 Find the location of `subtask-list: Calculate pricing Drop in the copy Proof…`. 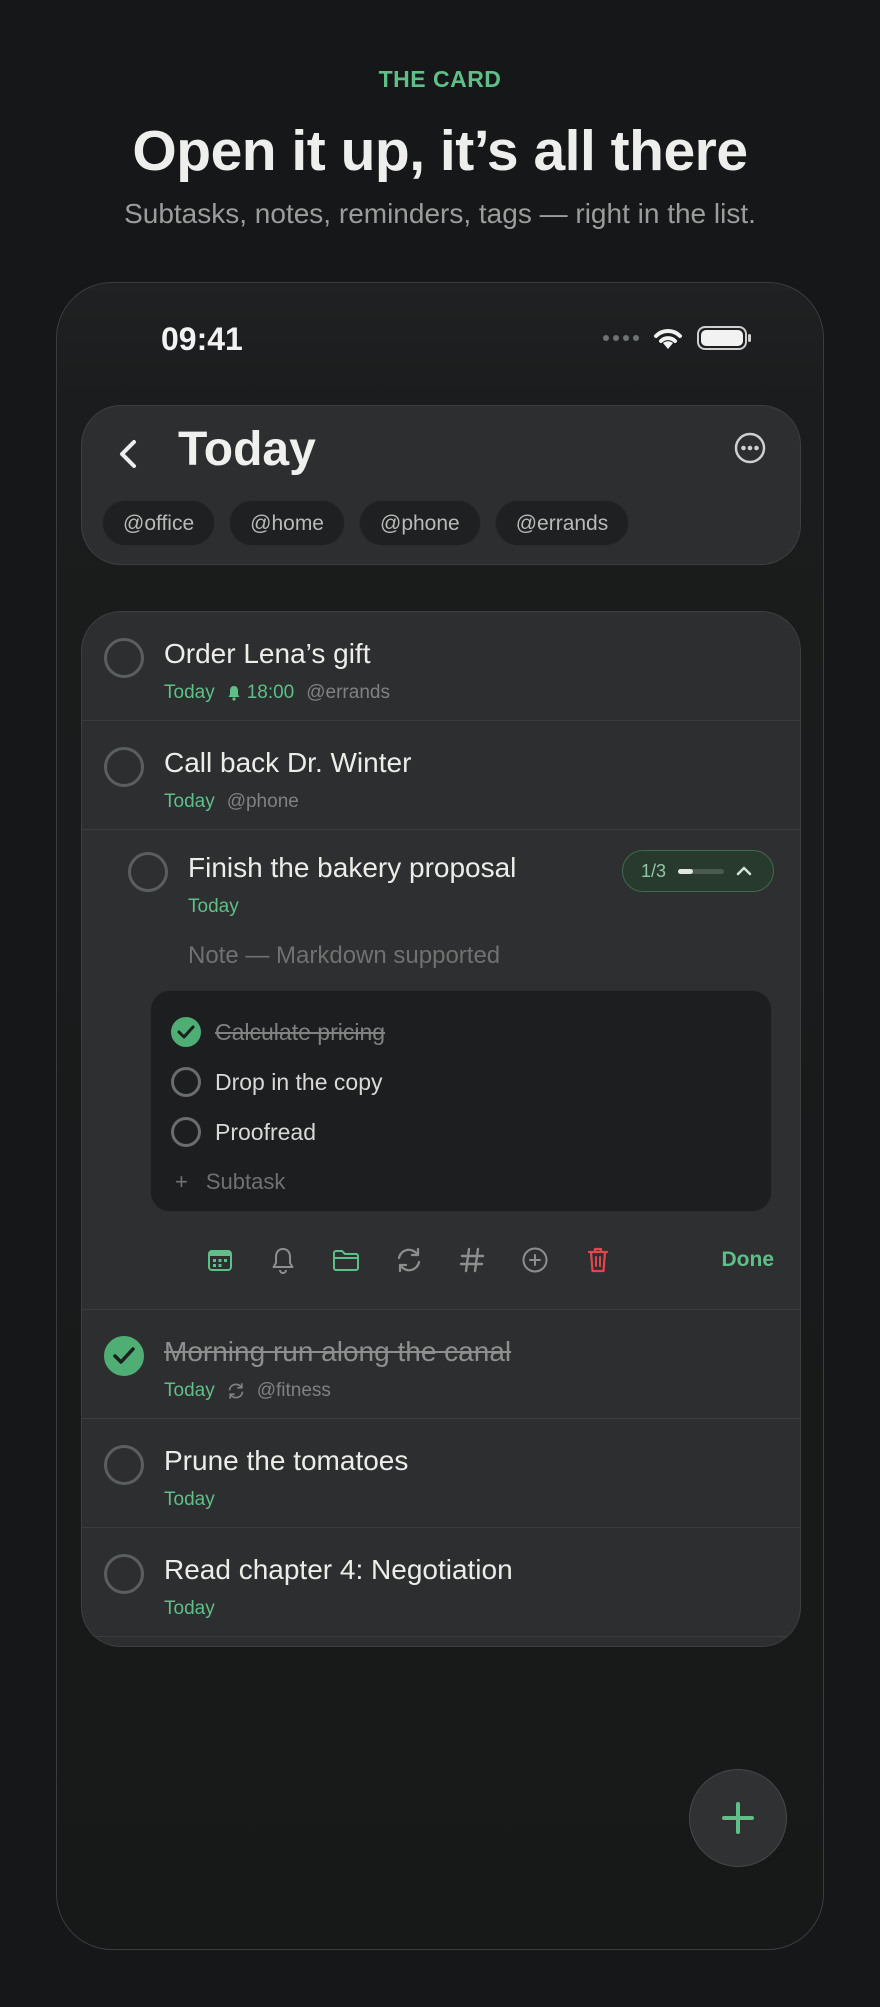

subtask-list: Calculate pricing Drop in the copy Proof… is located at coordinates (461, 1101).